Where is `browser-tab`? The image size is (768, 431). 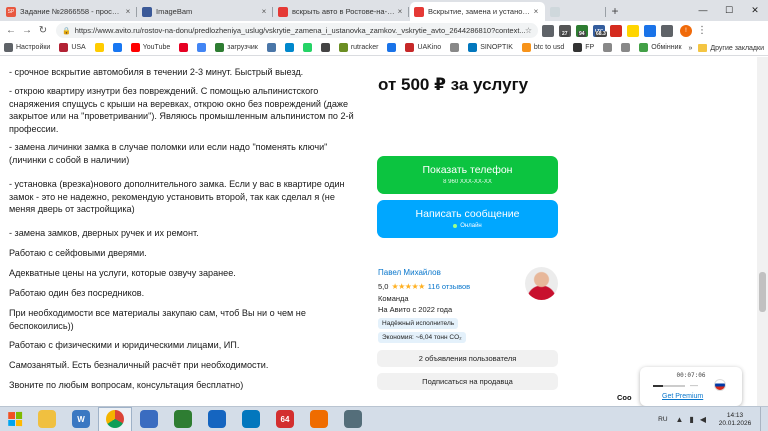
browser-tab is located at coordinates (576, 11).